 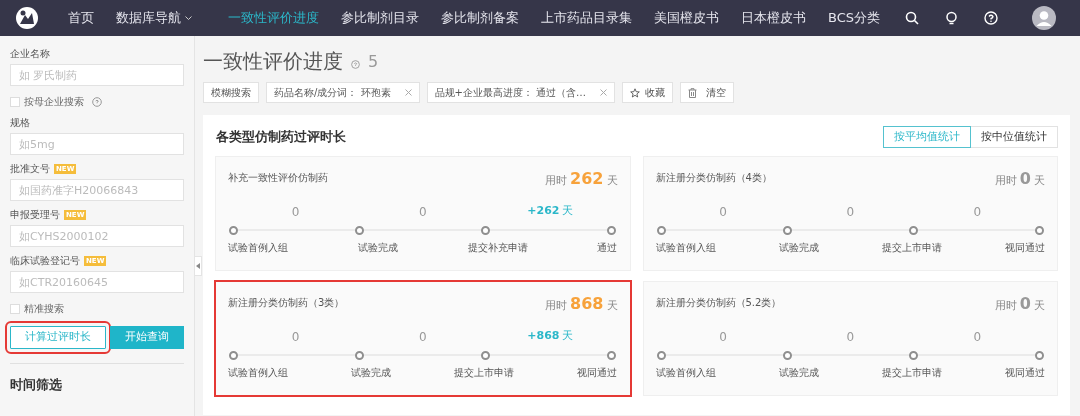 I want to click on duration-value: 262, so click(x=587, y=179).